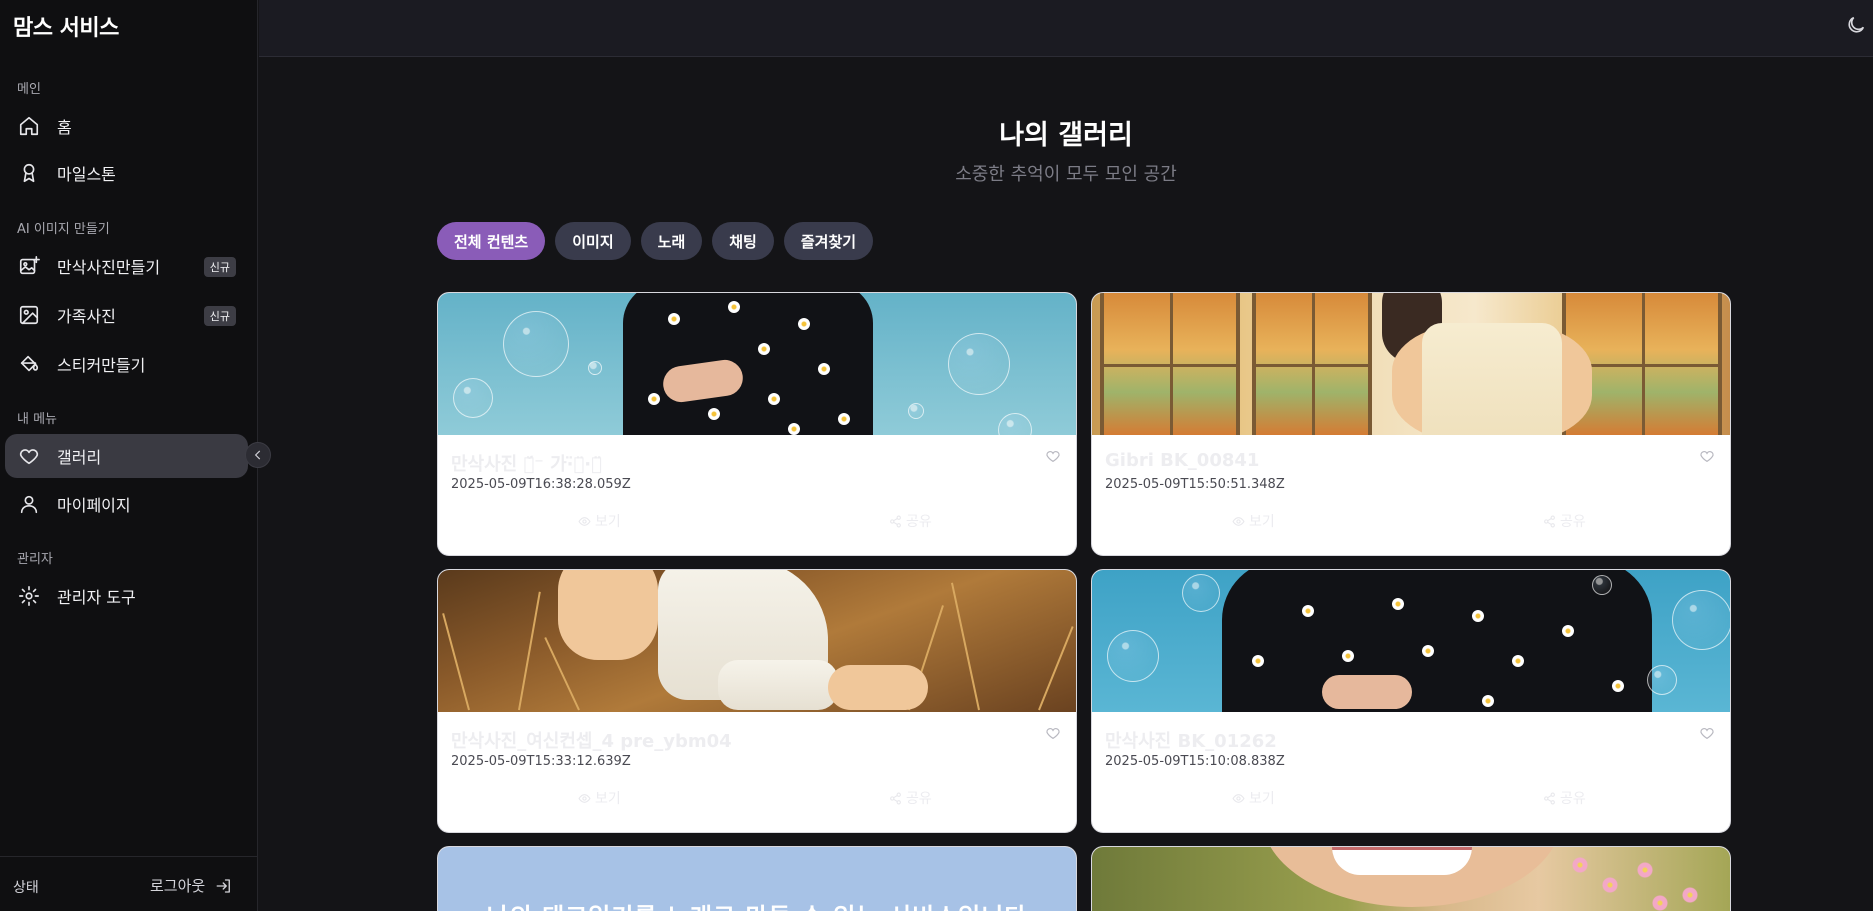 Image resolution: width=1873 pixels, height=911 pixels. I want to click on sidebar-item-milestone: 마일스톤, so click(126, 173).